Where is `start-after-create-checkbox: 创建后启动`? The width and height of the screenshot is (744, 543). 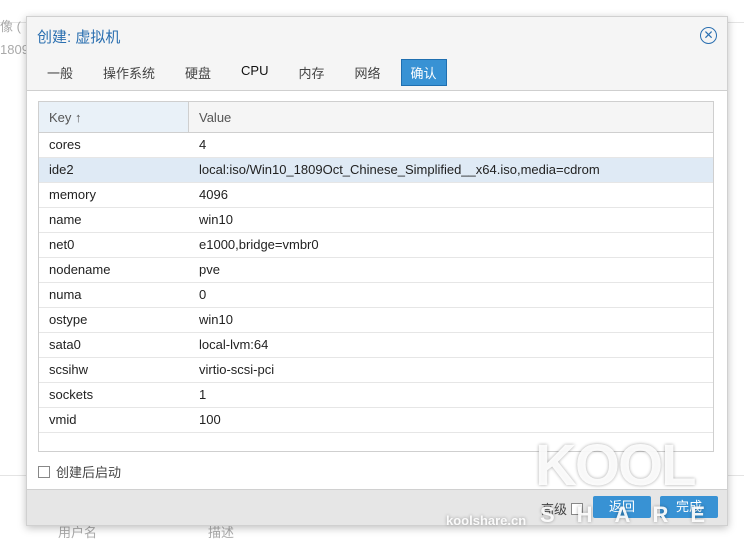
start-after-create-checkbox: 创建后启动 is located at coordinates (79, 471).